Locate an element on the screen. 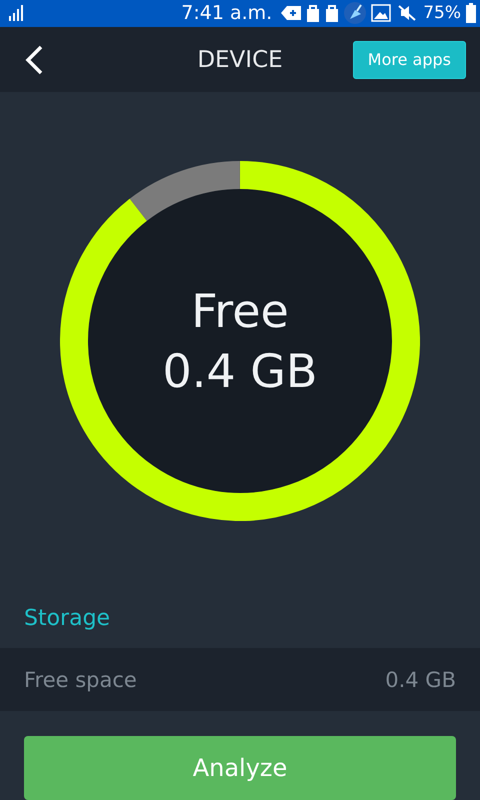 This screenshot has width=480, height=800. row-value: 0.4 GB is located at coordinates (420, 680).